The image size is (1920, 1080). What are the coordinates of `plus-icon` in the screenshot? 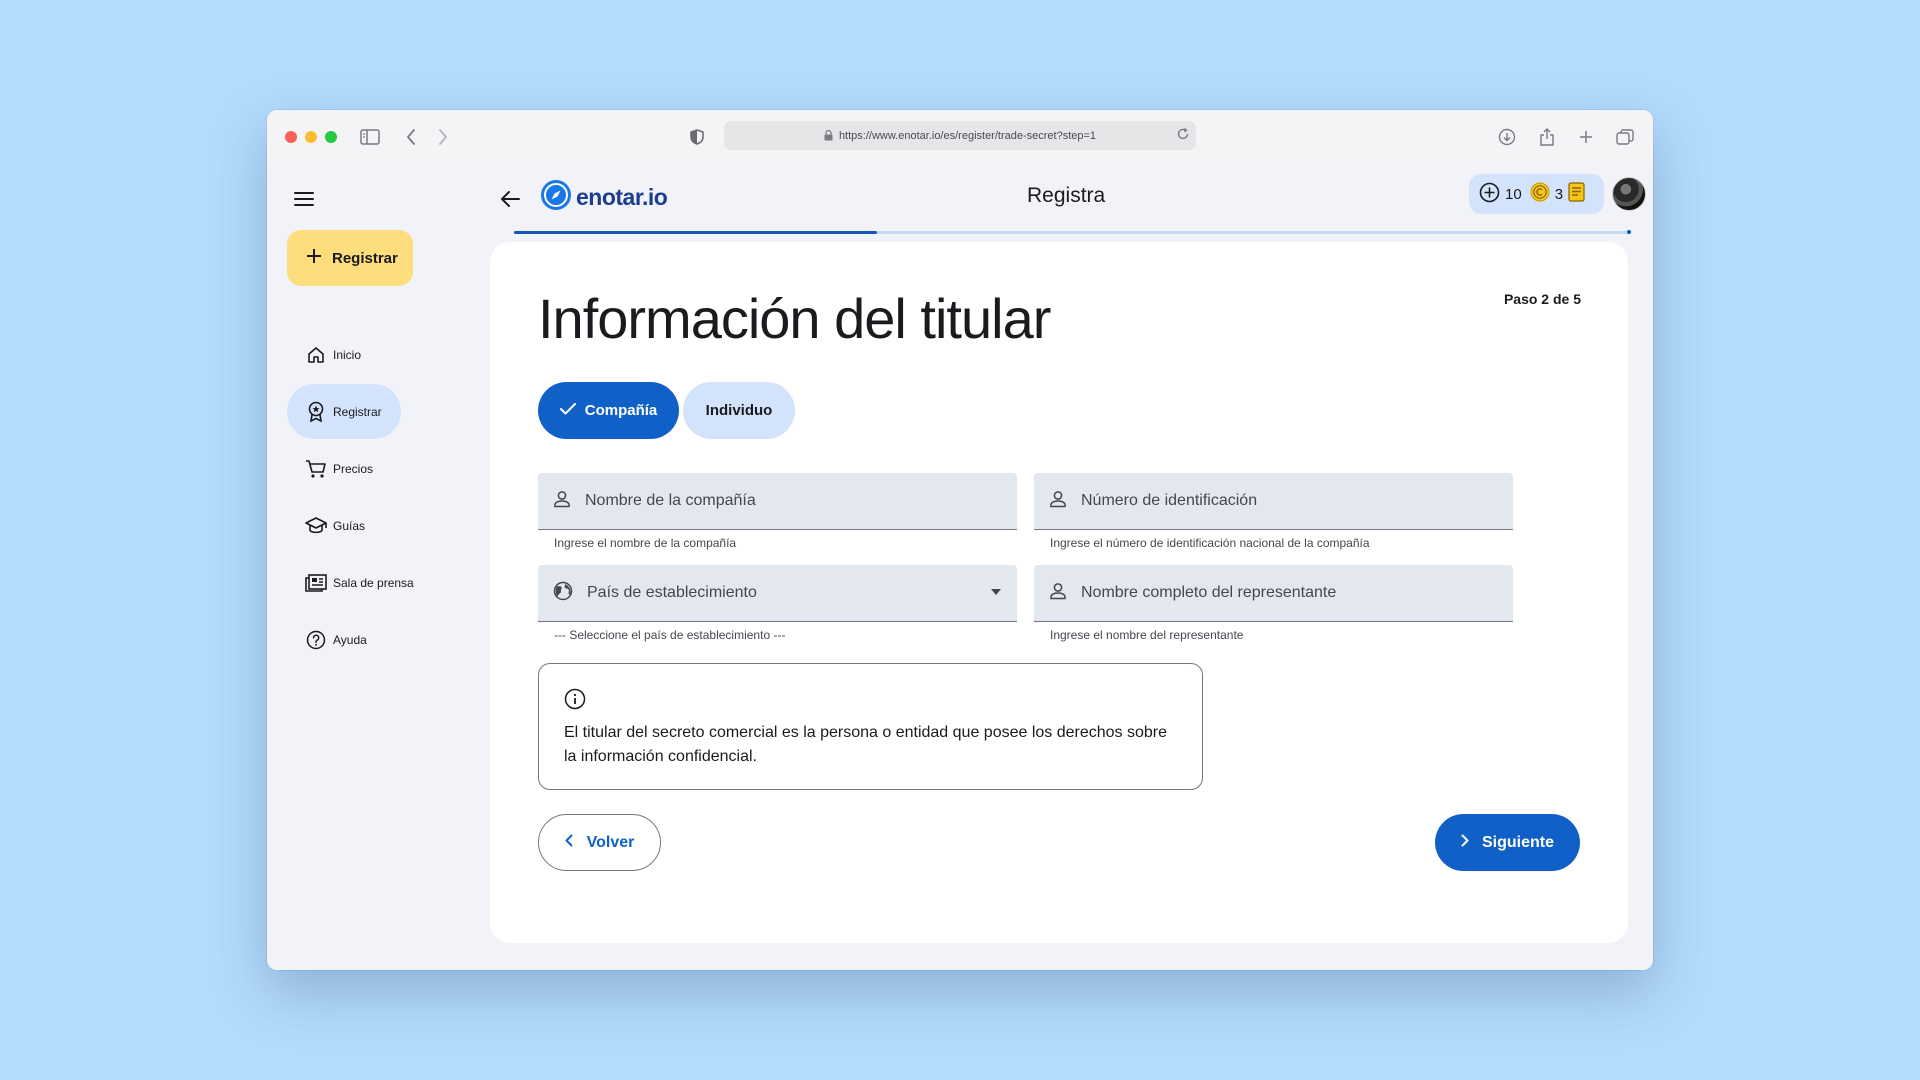 It's located at (314, 258).